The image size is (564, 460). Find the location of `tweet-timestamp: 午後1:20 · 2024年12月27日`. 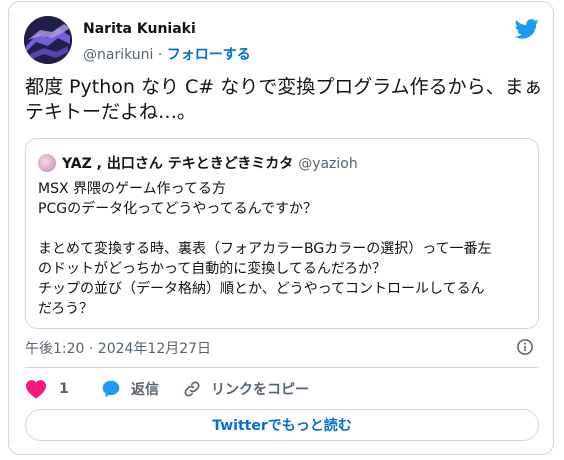

tweet-timestamp: 午後1:20 · 2024年12月27日 is located at coordinates (118, 348).